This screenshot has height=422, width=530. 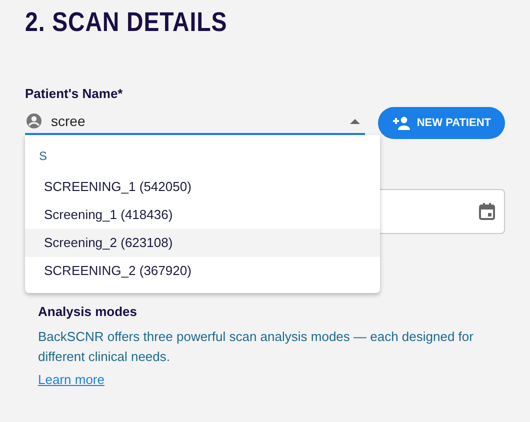 What do you see at coordinates (256, 347) in the screenshot?
I see `analysis-description: BackSCNR offers three powerful scan analysis modes — each designed for different clinical needs.` at bounding box center [256, 347].